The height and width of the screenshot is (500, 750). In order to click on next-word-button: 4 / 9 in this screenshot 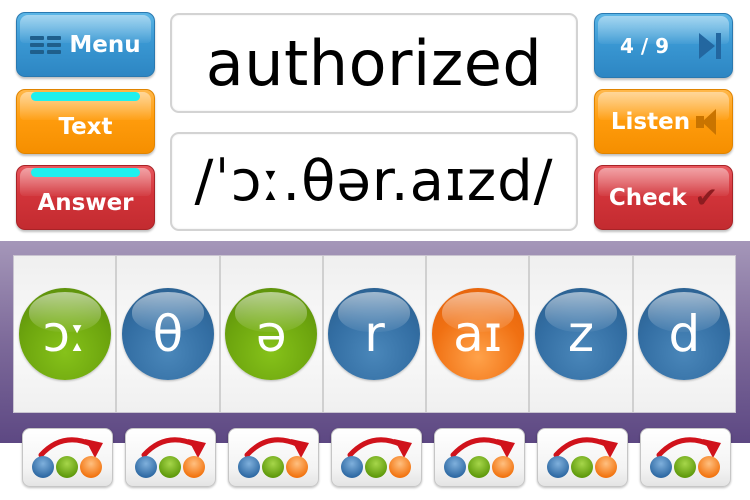, I will do `click(663, 45)`.